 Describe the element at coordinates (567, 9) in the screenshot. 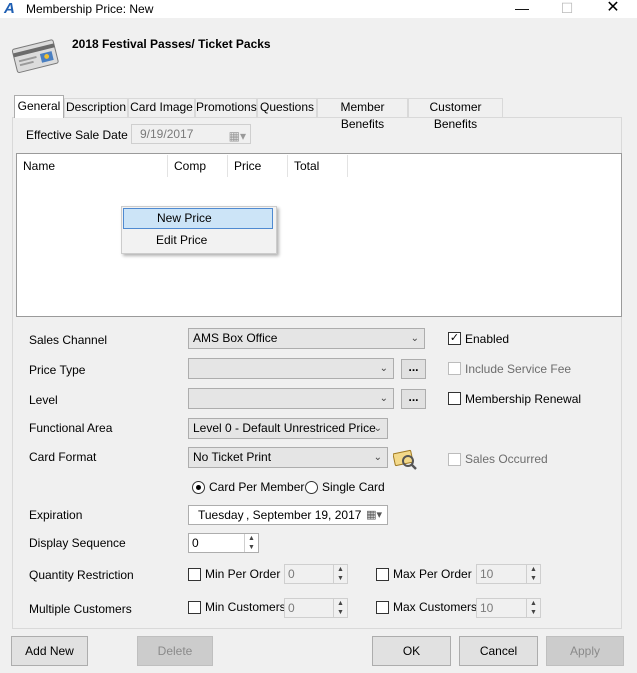

I see `maximize-button: ☐` at that location.